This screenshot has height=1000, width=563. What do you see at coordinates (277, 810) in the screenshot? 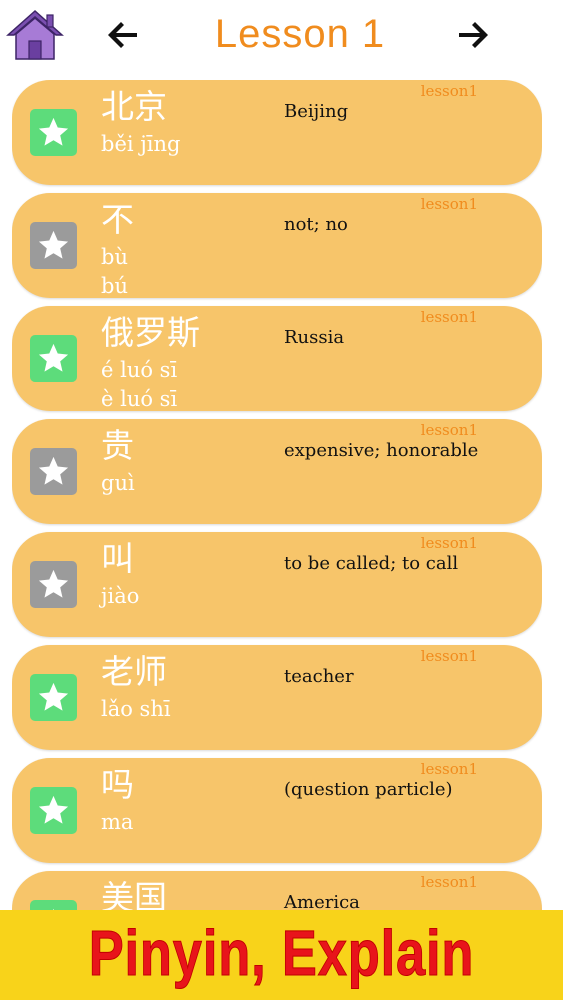
I see `vocab-card: 吗 ma (question particle) lesson1` at bounding box center [277, 810].